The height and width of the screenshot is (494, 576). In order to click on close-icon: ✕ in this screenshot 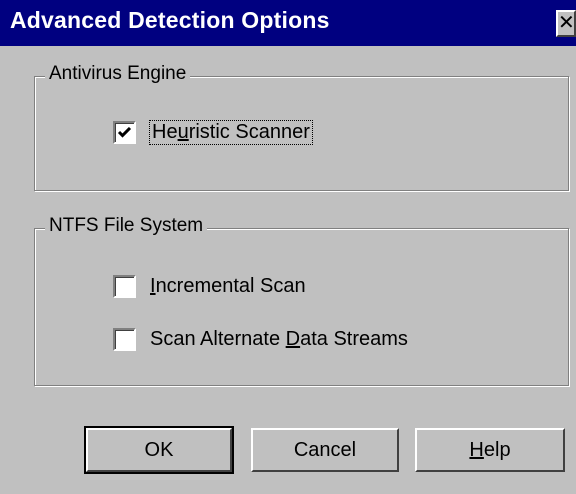, I will do `click(566, 23)`.